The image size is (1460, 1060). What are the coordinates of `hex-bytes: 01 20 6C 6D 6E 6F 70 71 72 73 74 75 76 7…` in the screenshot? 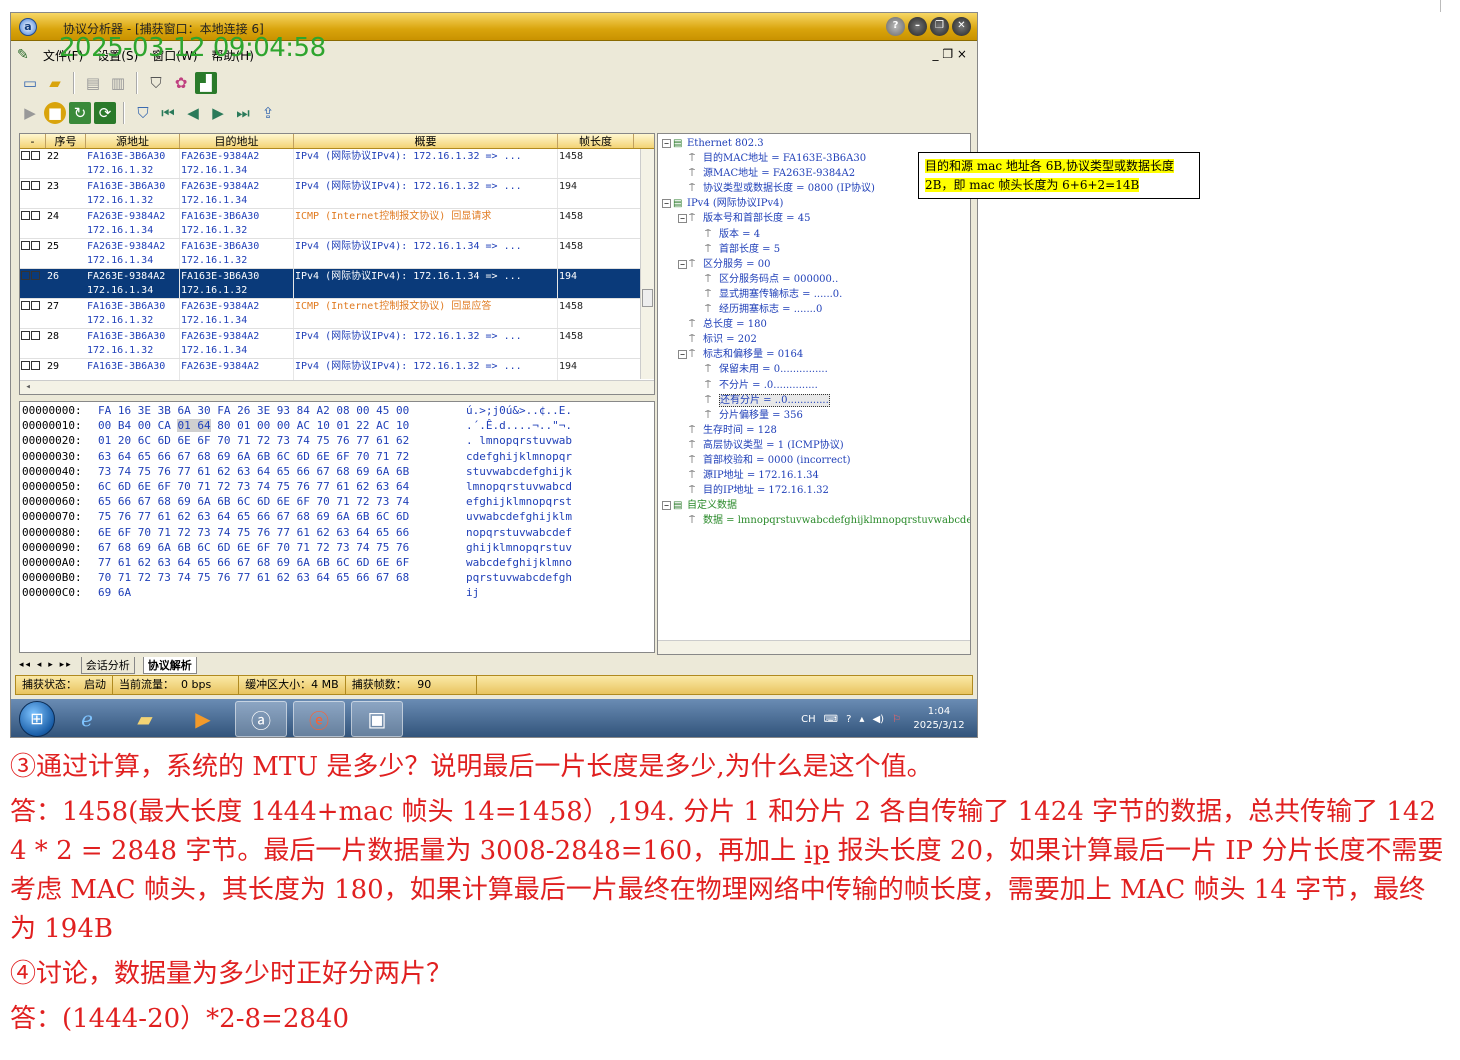 It's located at (282, 440).